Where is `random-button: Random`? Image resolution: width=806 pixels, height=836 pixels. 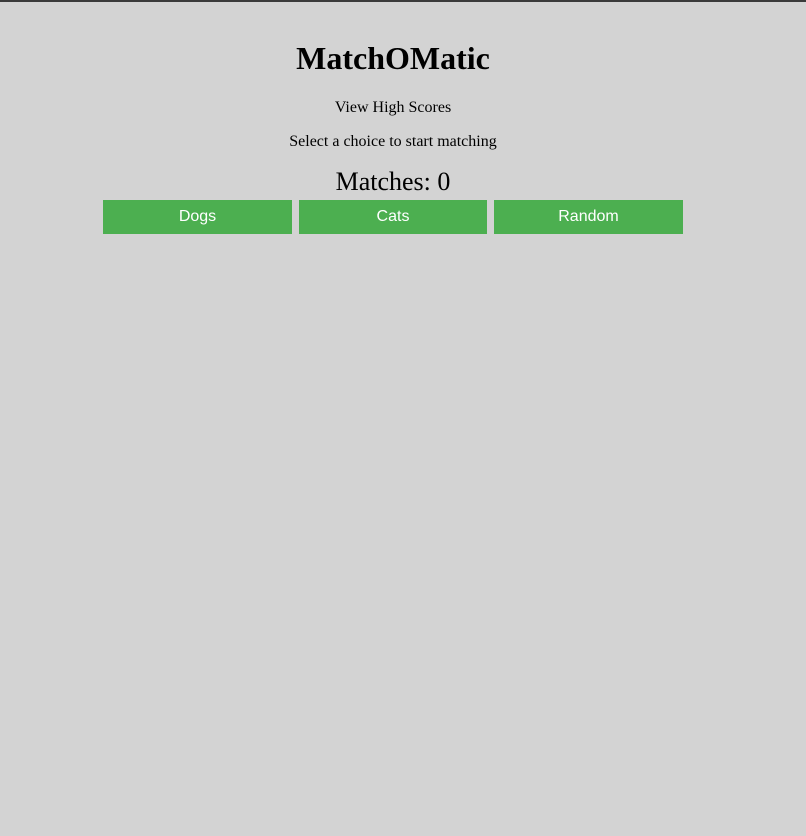
random-button: Random is located at coordinates (588, 217).